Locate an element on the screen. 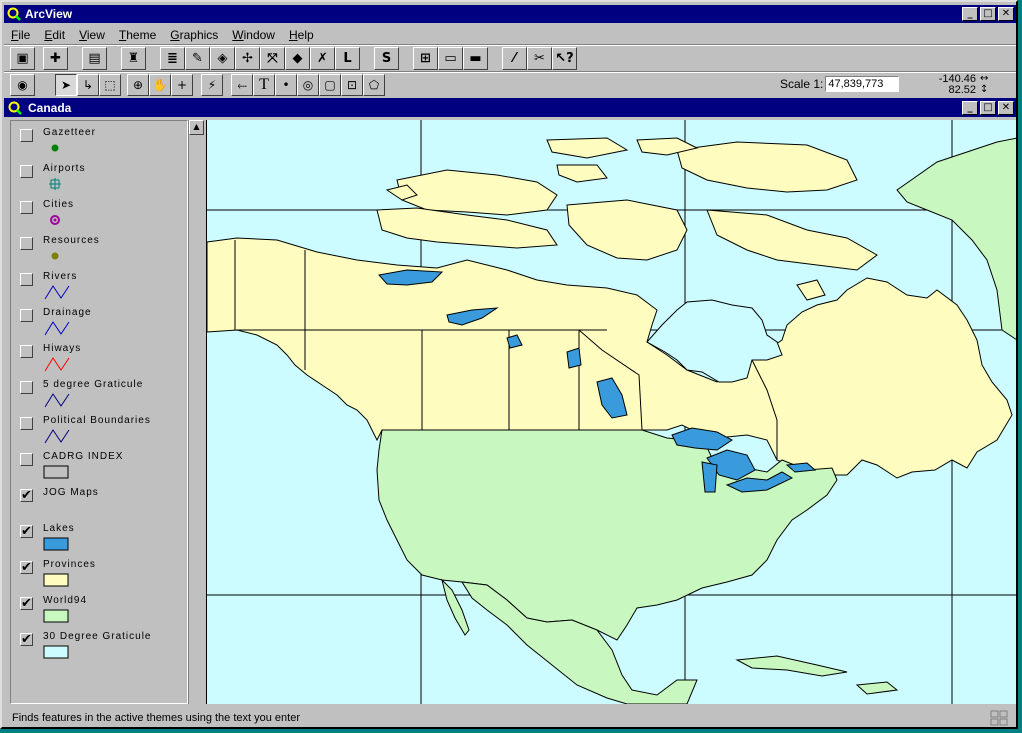 Image resolution: width=1022 pixels, height=733 pixels. diamond-arrow-icon: ◆ is located at coordinates (297, 58).